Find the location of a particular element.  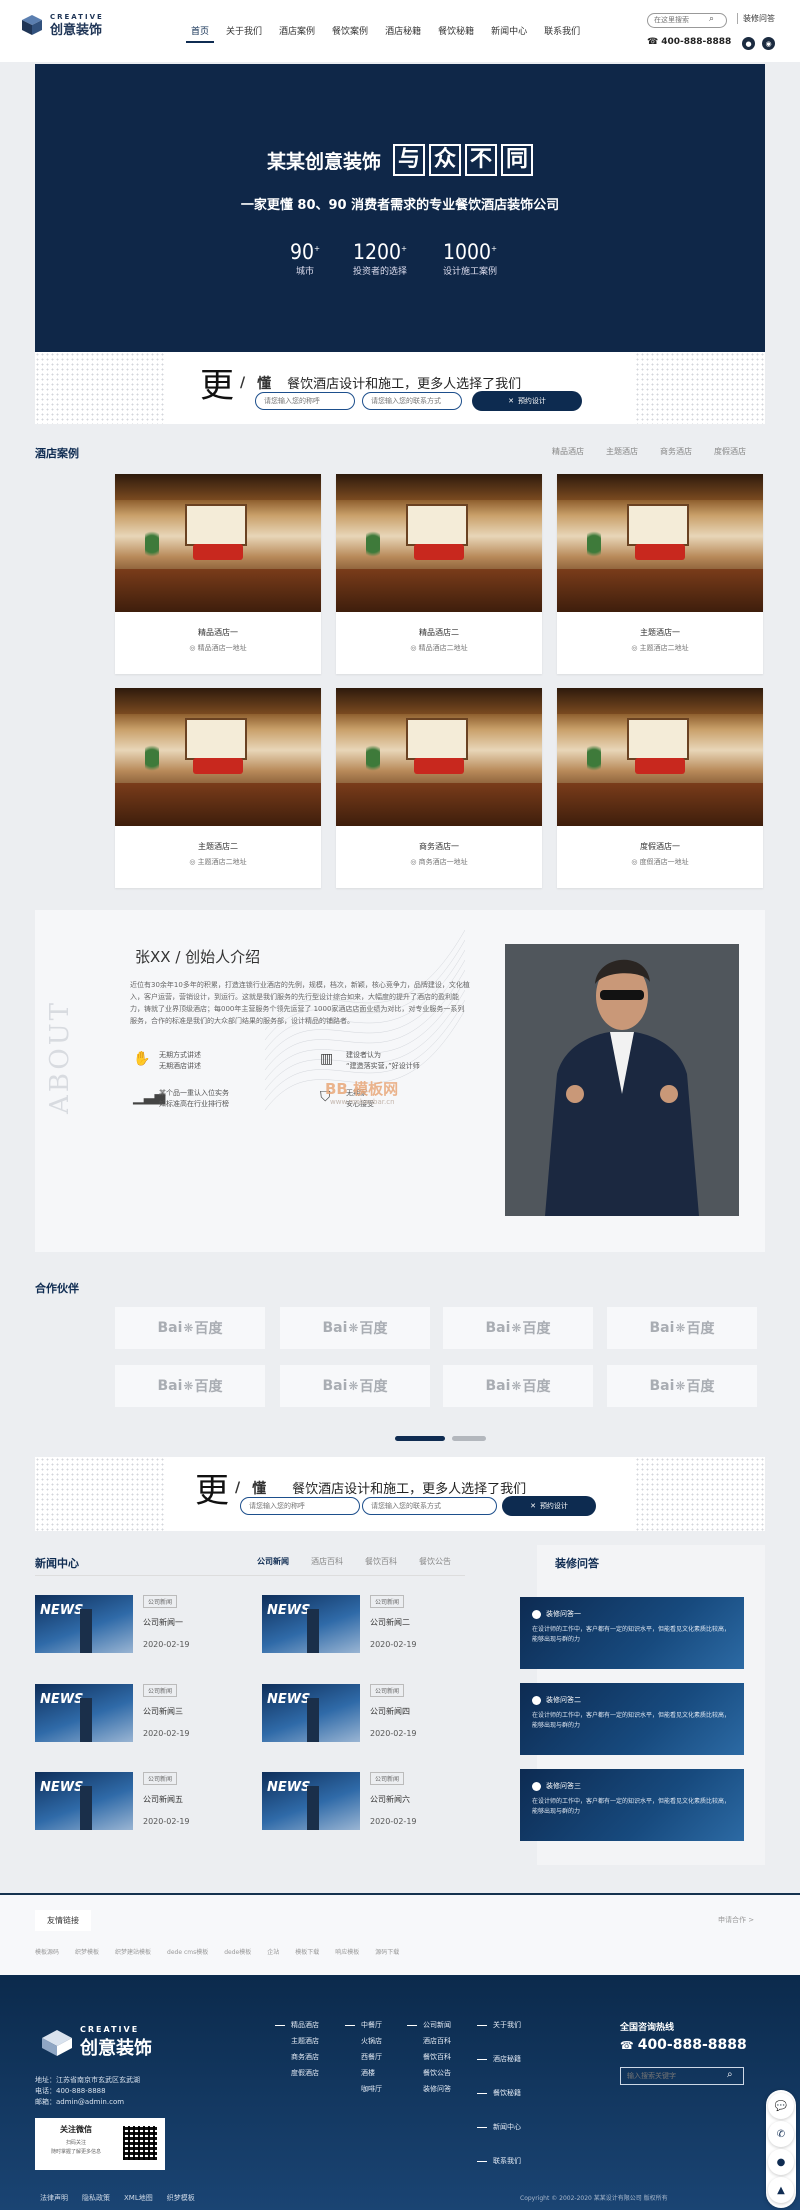

apply-link: 申请合作 > is located at coordinates (736, 1920).